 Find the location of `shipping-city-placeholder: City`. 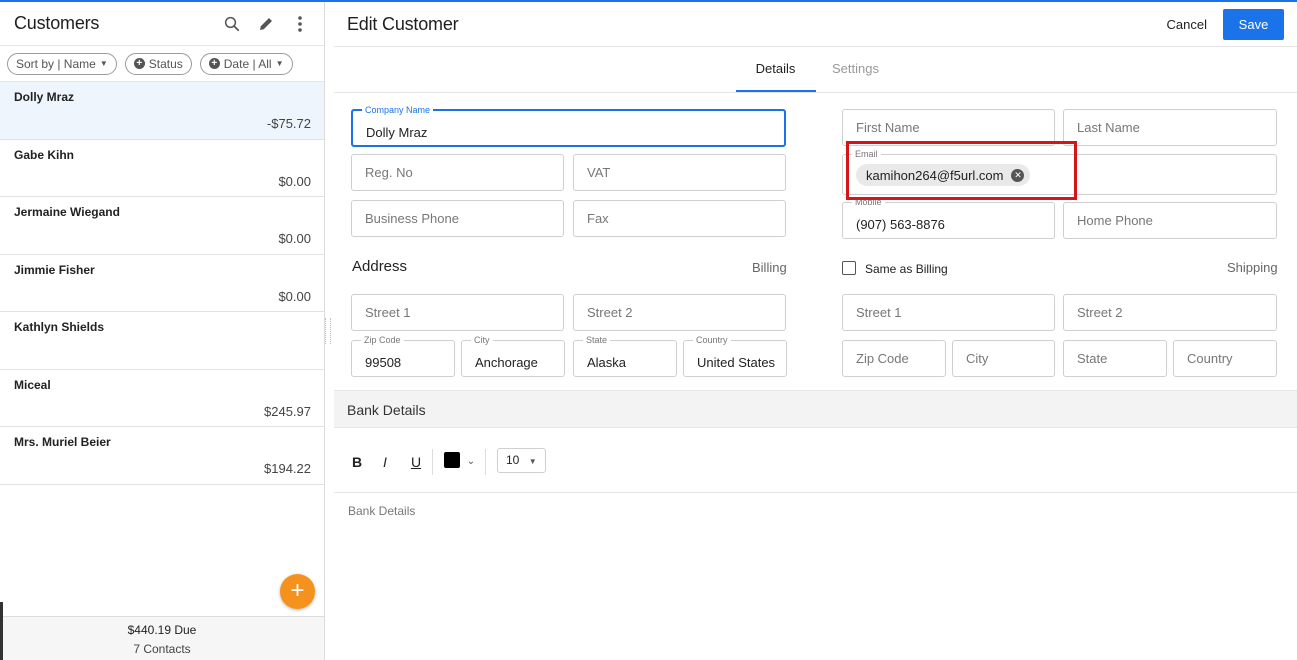

shipping-city-placeholder: City is located at coordinates (977, 358).